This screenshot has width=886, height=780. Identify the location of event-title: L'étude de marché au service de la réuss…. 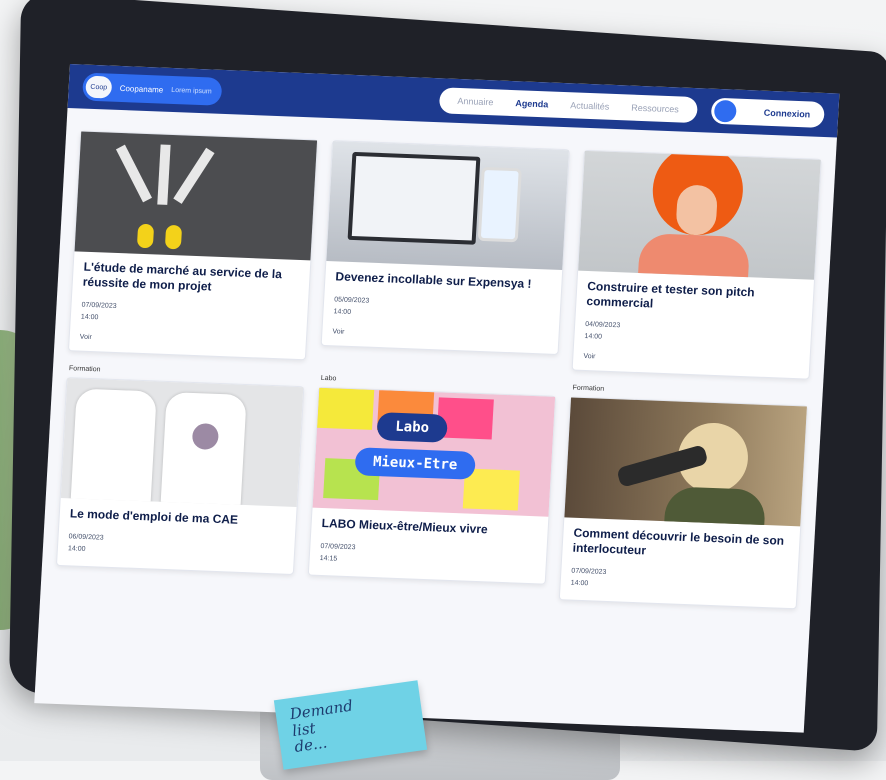
(191, 279).